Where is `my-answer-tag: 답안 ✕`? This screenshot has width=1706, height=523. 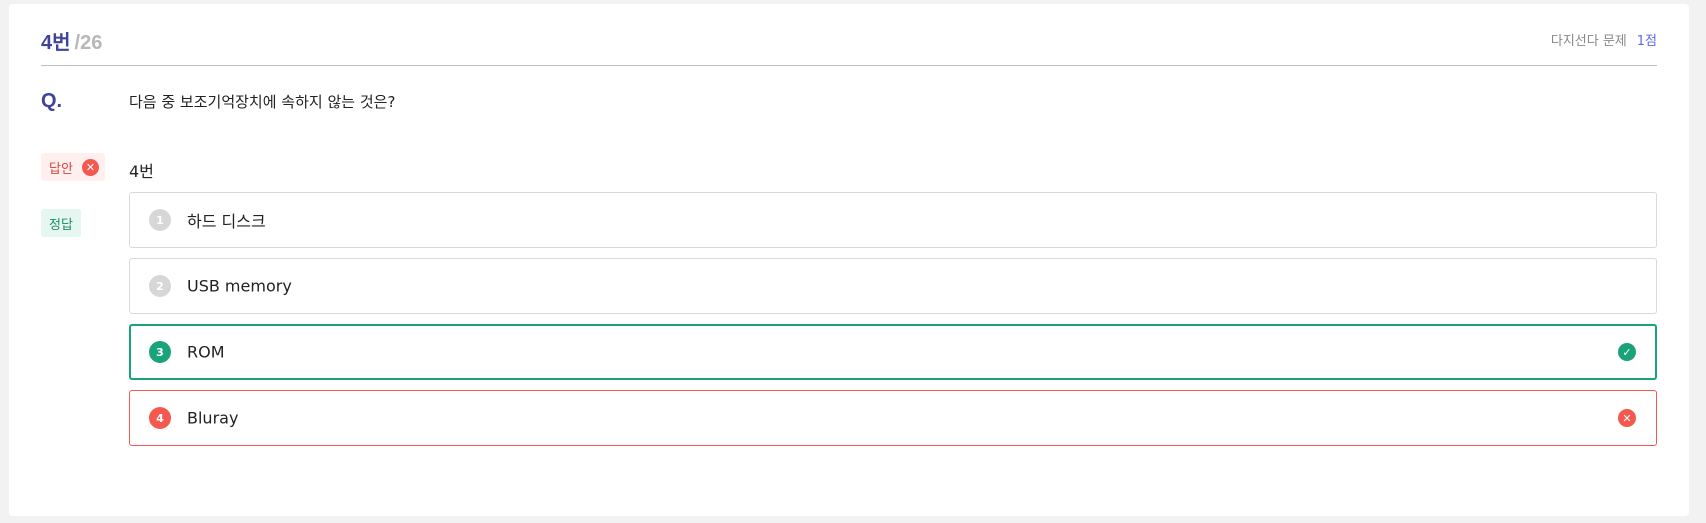 my-answer-tag: 답안 ✕ is located at coordinates (73, 167).